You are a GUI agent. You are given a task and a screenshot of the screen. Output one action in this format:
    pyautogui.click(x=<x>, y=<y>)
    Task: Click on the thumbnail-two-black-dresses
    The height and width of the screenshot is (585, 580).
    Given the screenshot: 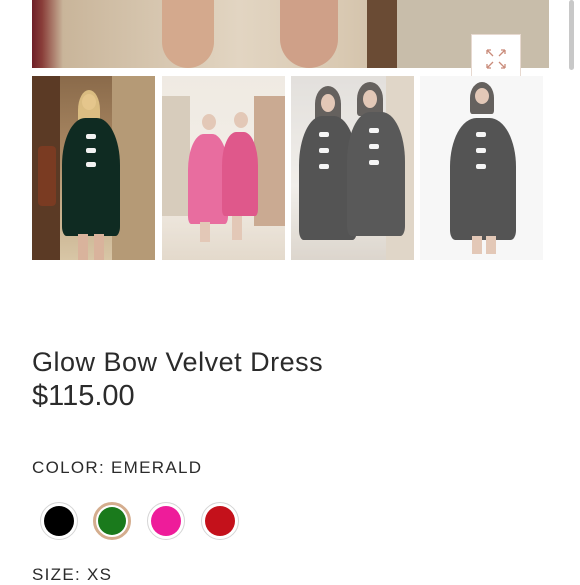 What is the action you would take?
    pyautogui.click(x=352, y=168)
    